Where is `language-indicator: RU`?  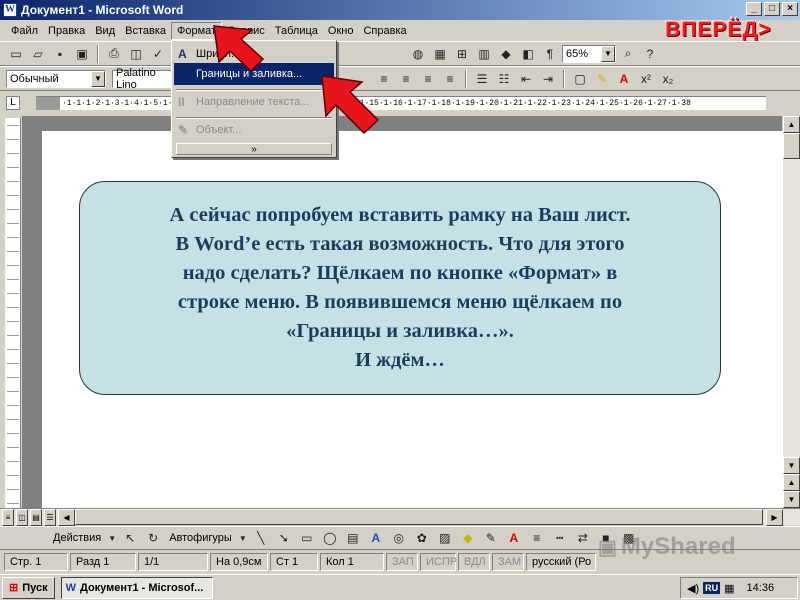
language-indicator: RU is located at coordinates (712, 588).